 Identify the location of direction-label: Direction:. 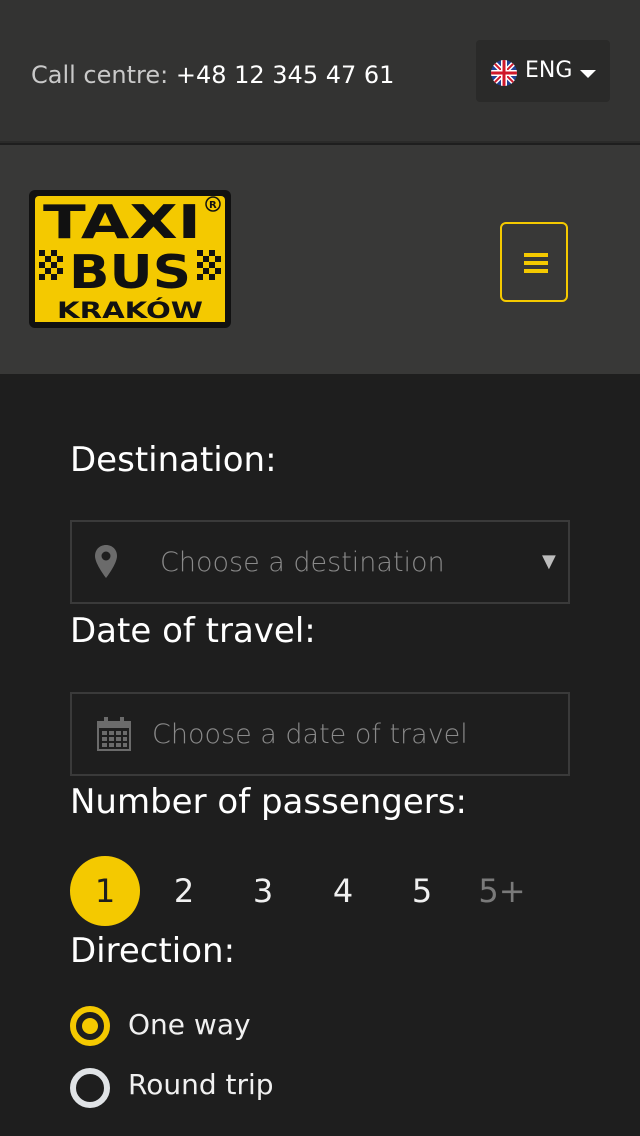
(153, 951).